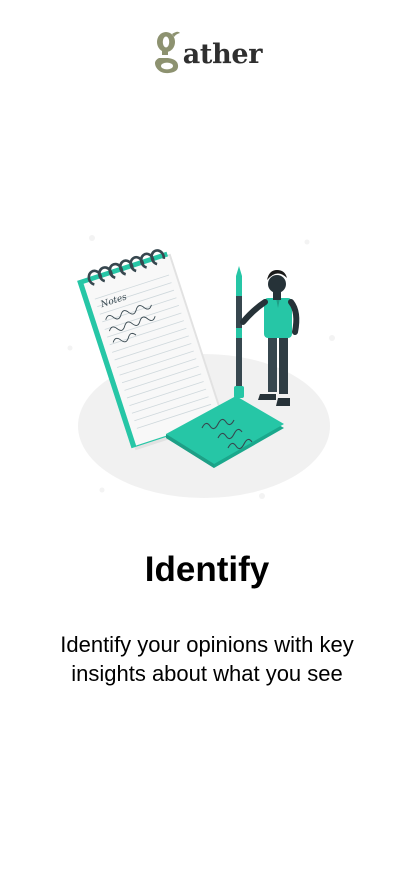  I want to click on page-title: Identify, so click(207, 569).